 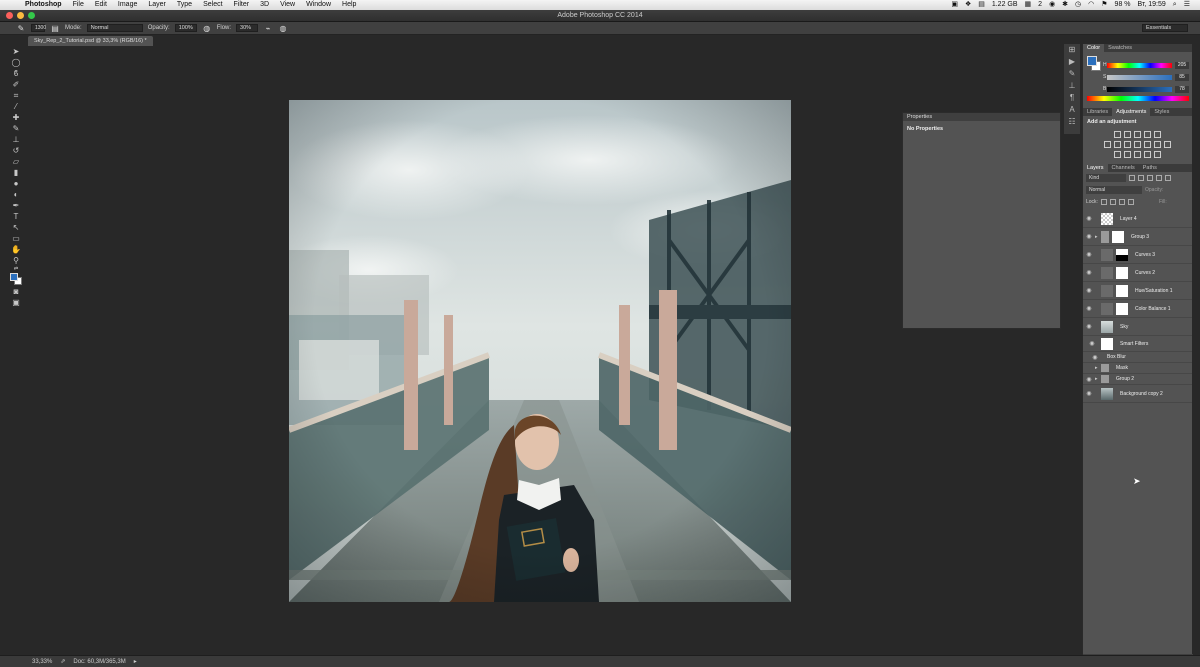 I want to click on filter-row: ◉ Box Blur, so click(x=1137, y=357).